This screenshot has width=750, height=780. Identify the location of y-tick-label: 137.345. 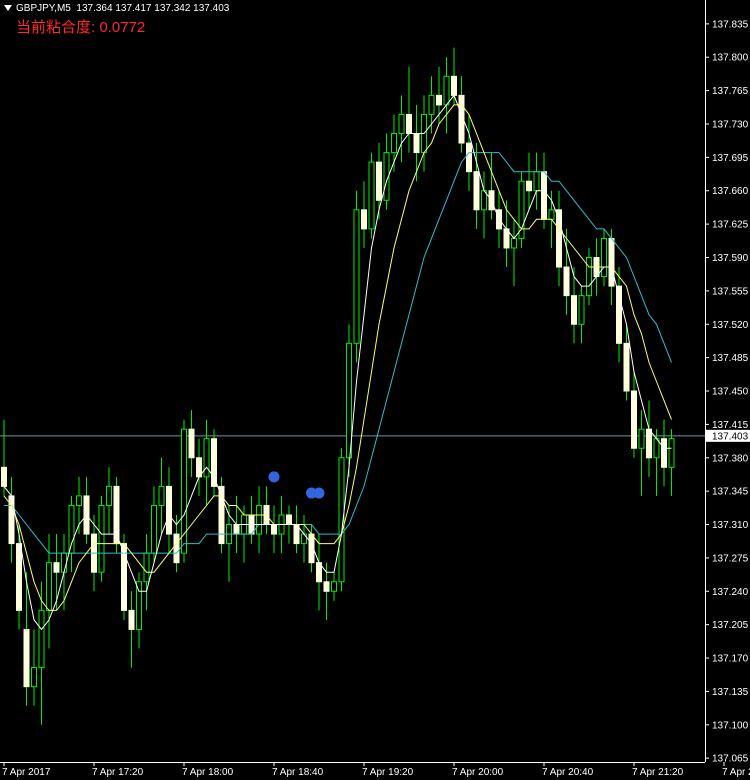
(730, 492).